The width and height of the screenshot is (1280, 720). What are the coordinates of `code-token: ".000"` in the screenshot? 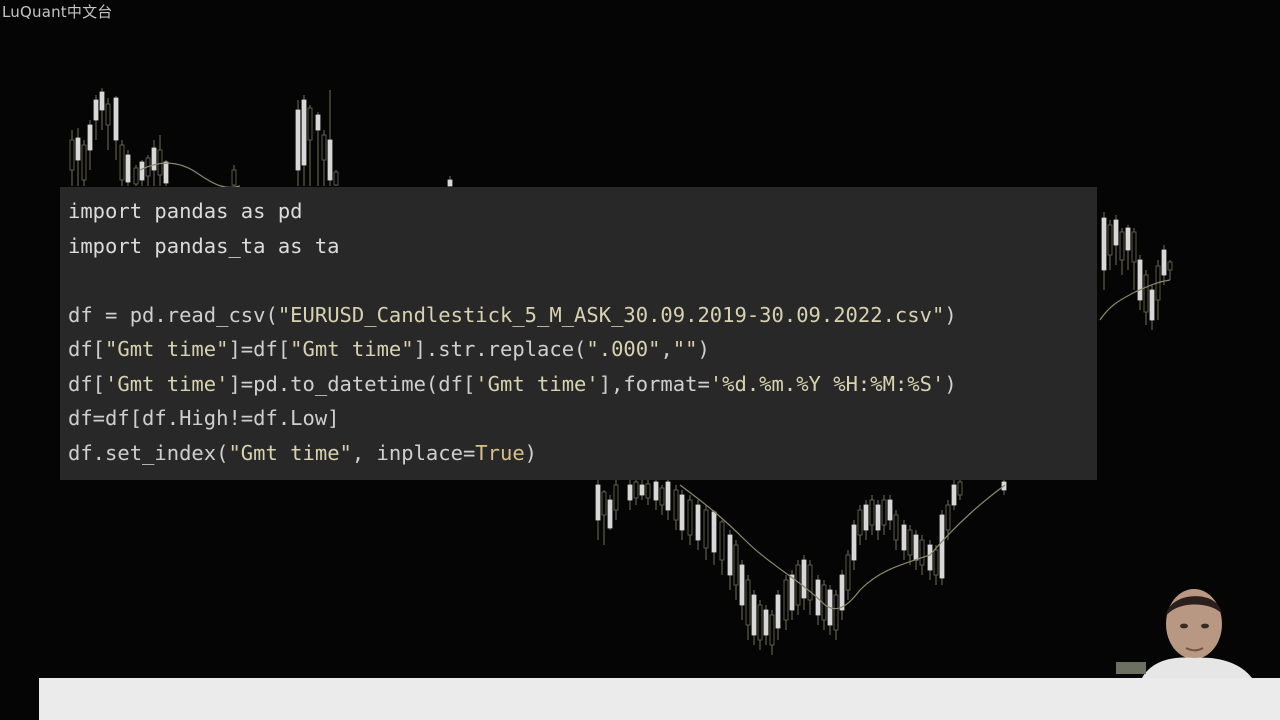 It's located at (623, 349).